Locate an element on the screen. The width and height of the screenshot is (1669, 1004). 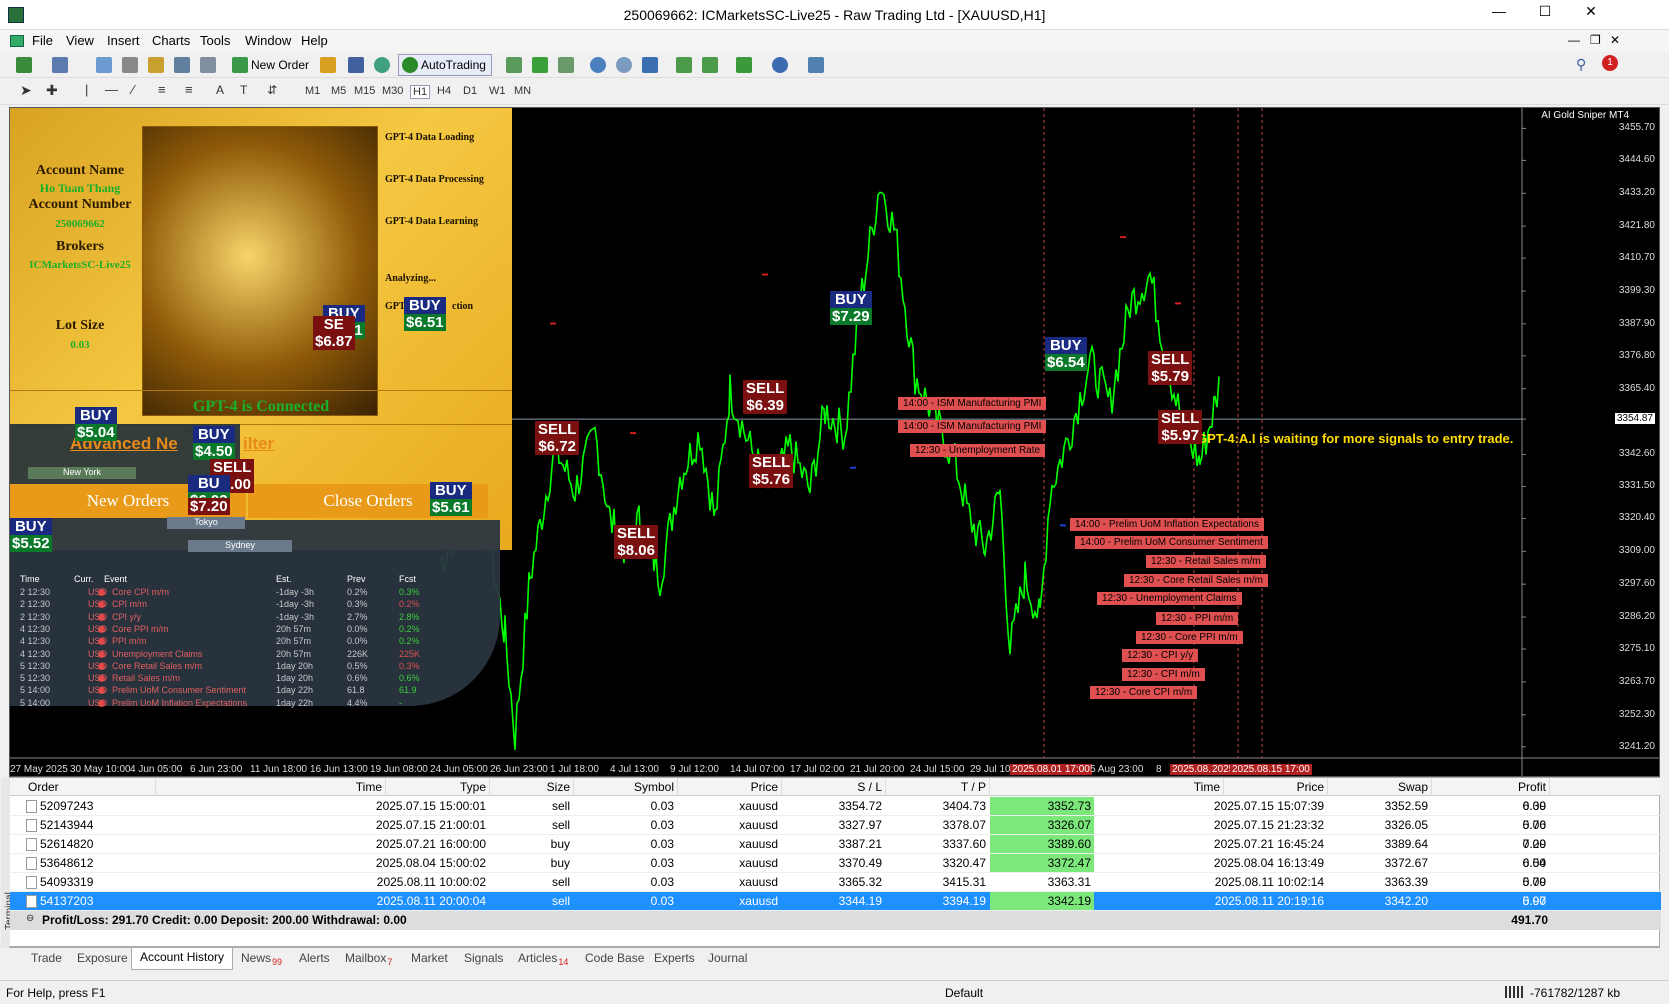
tf-h4: H4 is located at coordinates (444, 91).